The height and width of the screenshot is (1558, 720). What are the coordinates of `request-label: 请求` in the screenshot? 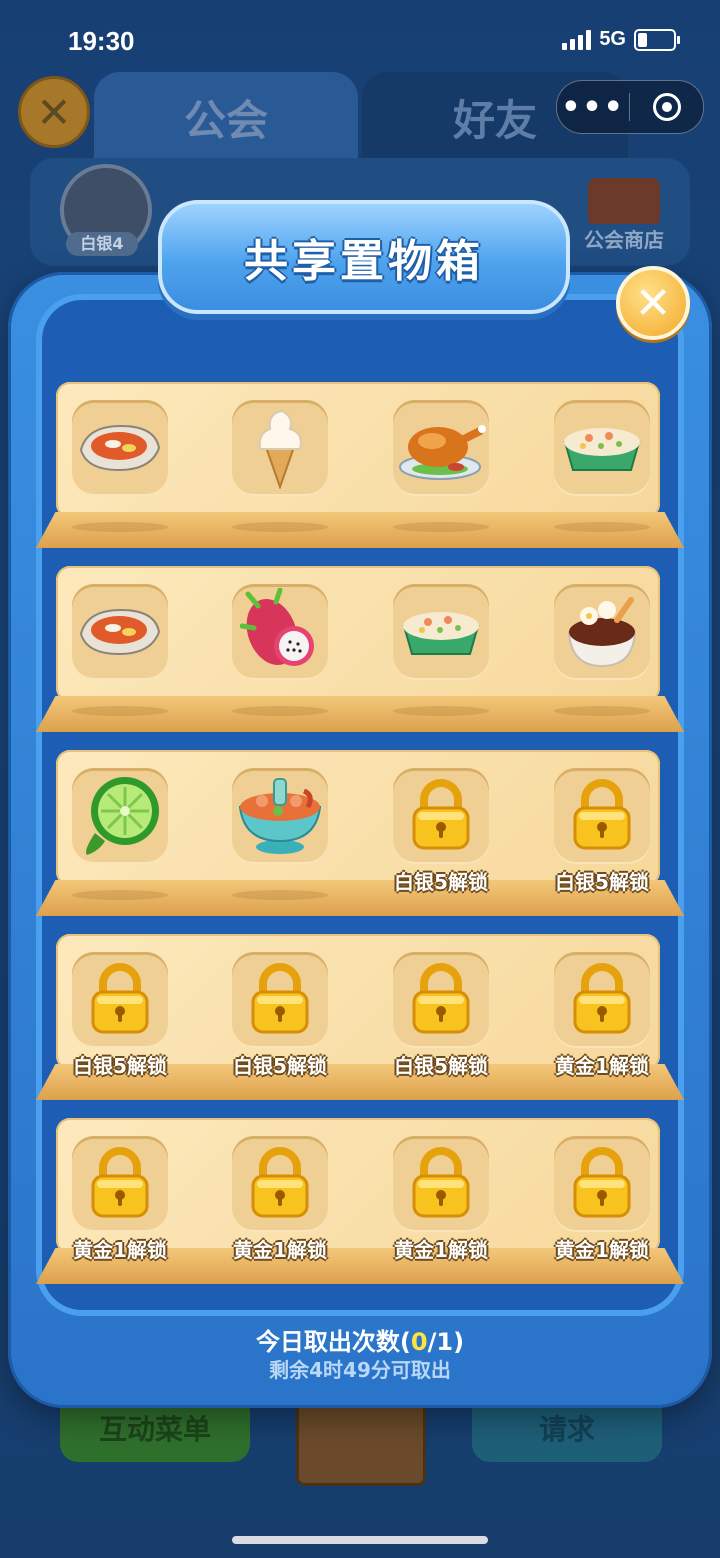 It's located at (566, 1429).